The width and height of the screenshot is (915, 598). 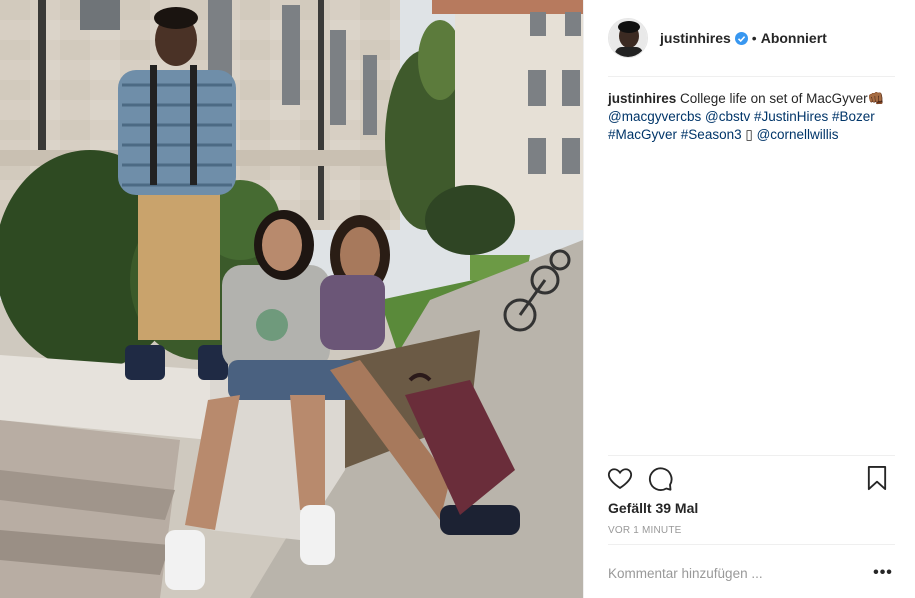 I want to click on caption-hashtag-justinhires: #JustinHires, so click(x=791, y=116).